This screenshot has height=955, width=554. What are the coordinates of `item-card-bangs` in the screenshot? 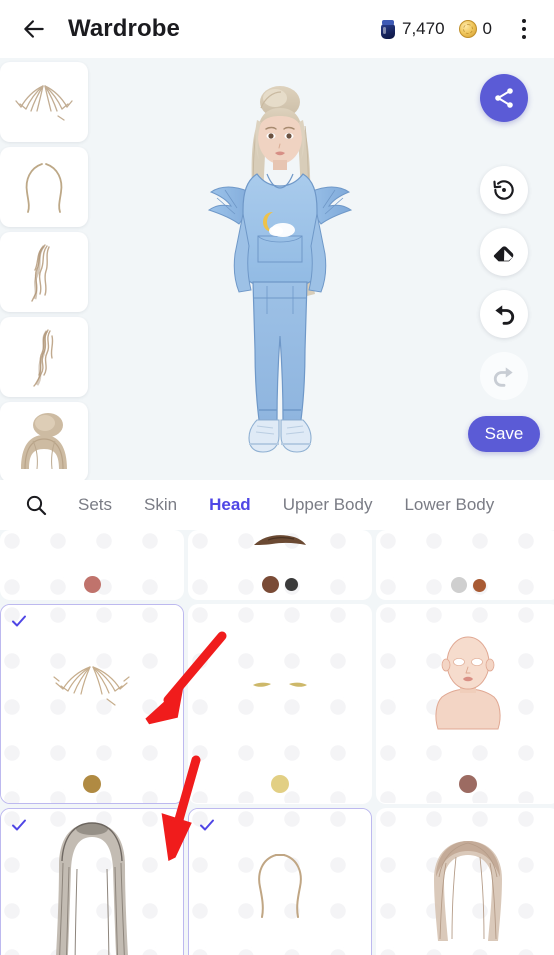 It's located at (92, 704).